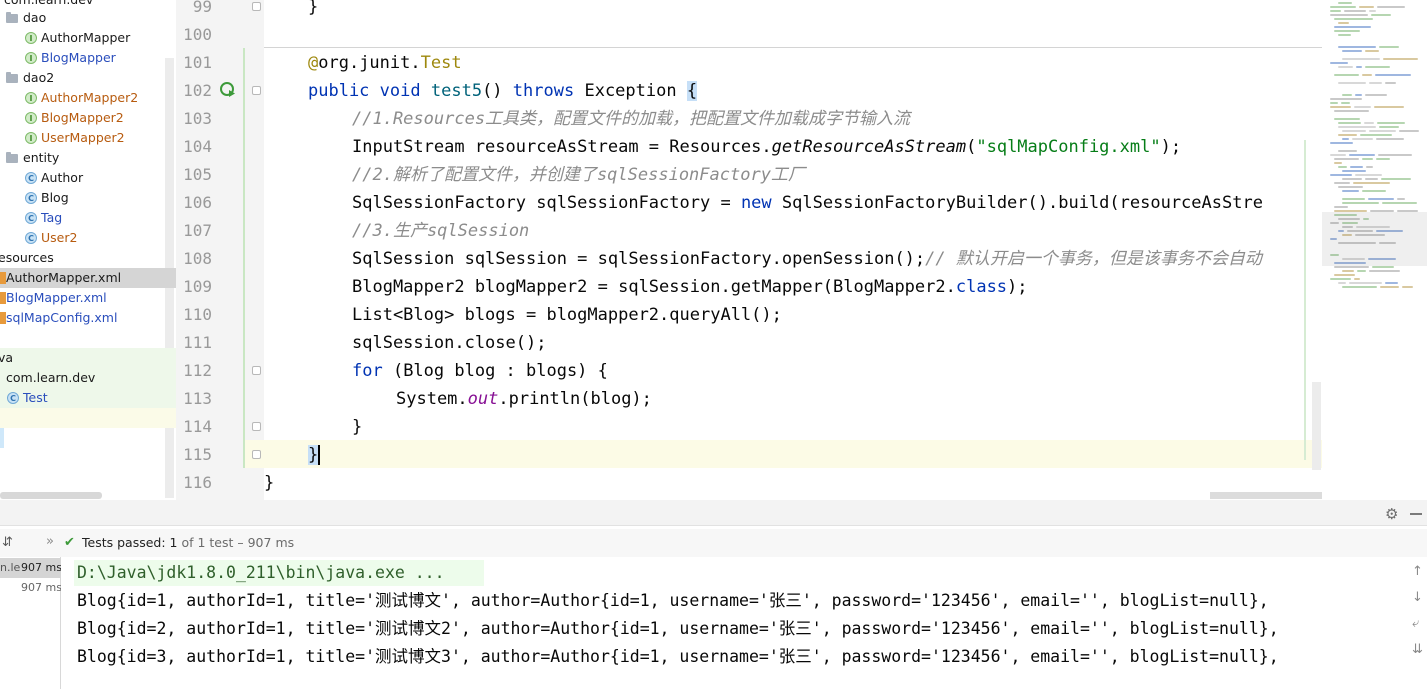  Describe the element at coordinates (1316, 426) in the screenshot. I see `editor-vscroll-thumb` at that location.